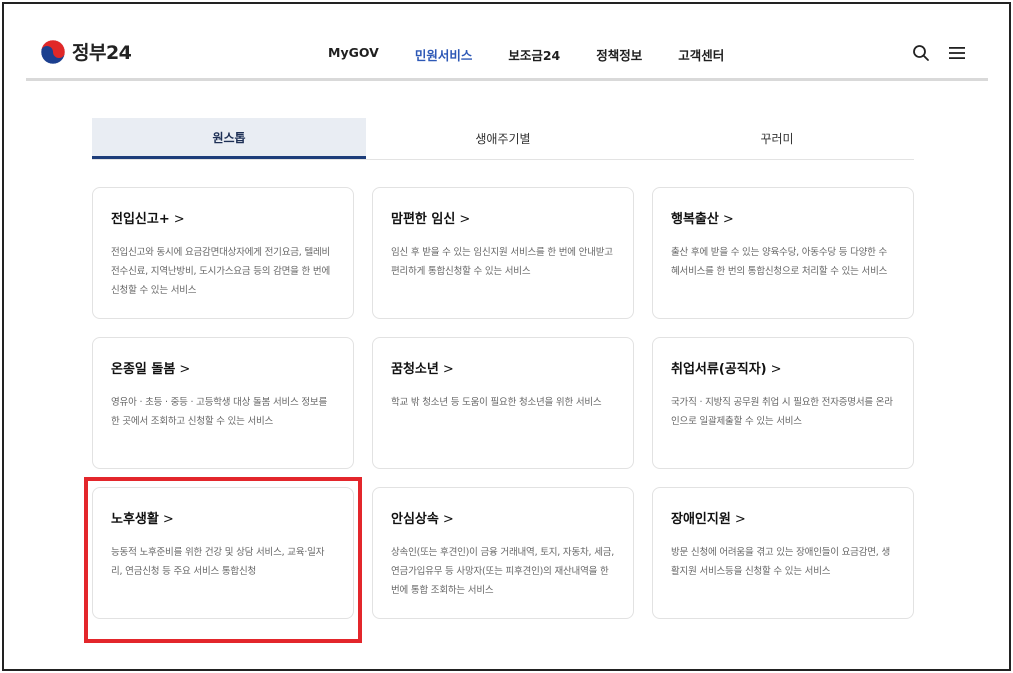  I want to click on logo: 정부24, so click(86, 51).